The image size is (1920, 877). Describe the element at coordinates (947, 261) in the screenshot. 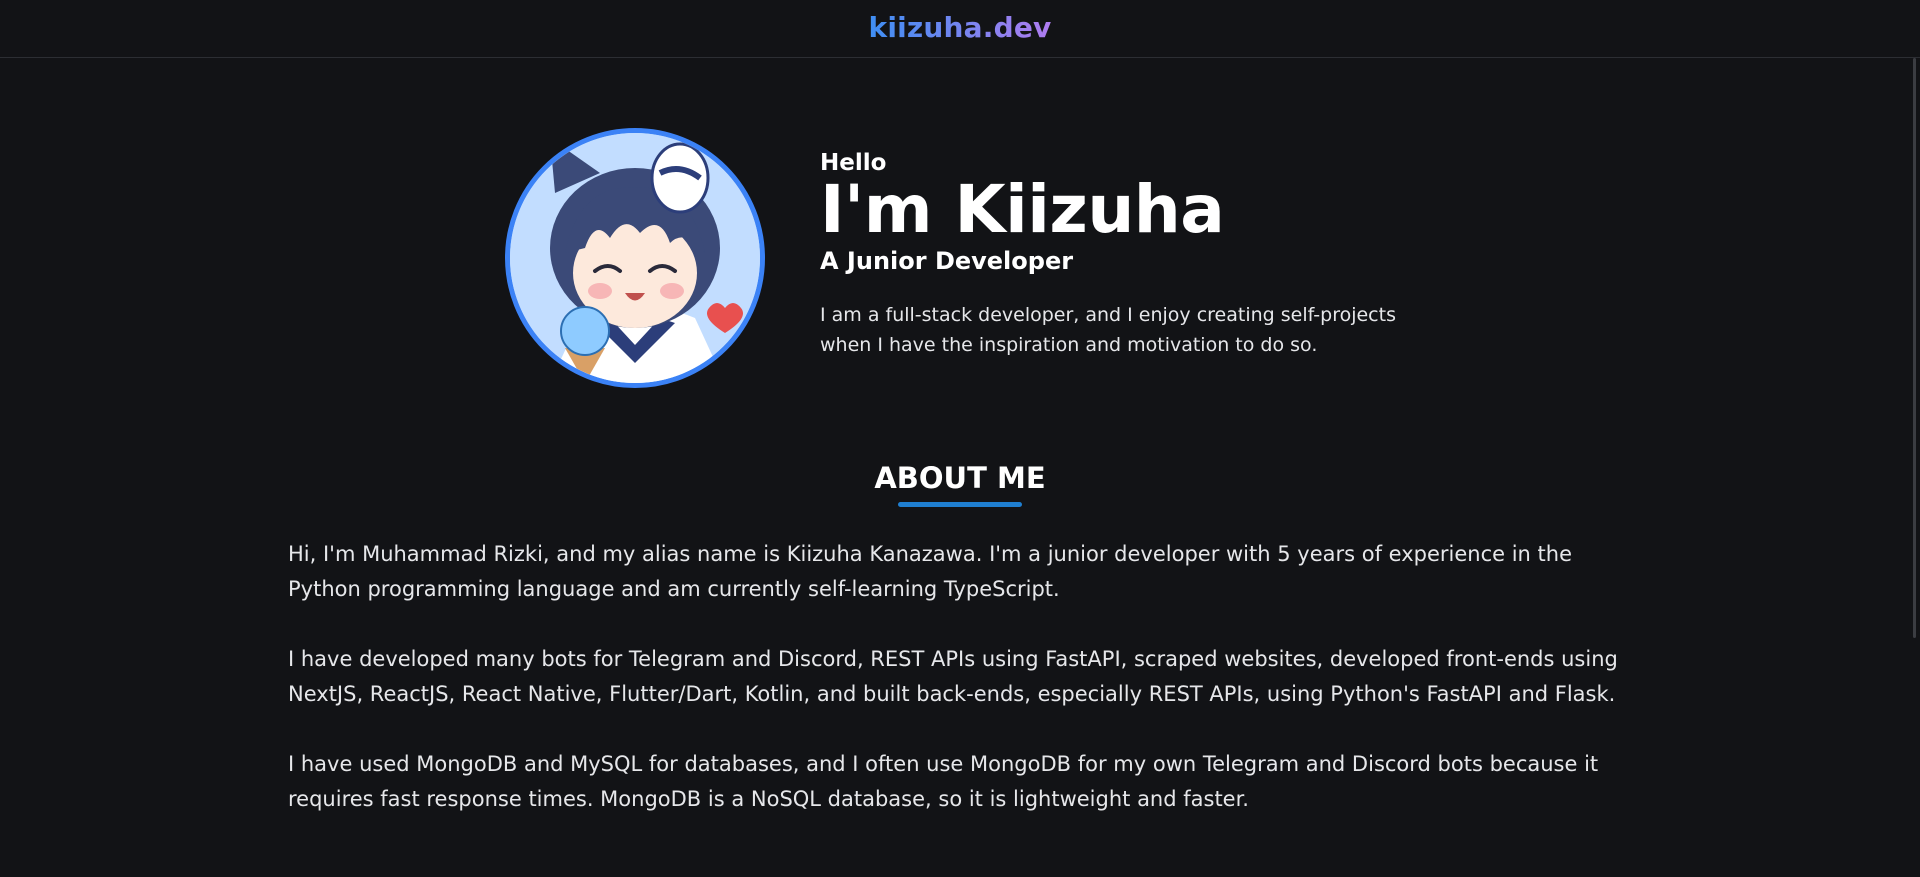

I see `role-subtitle: A Junior Developer` at that location.